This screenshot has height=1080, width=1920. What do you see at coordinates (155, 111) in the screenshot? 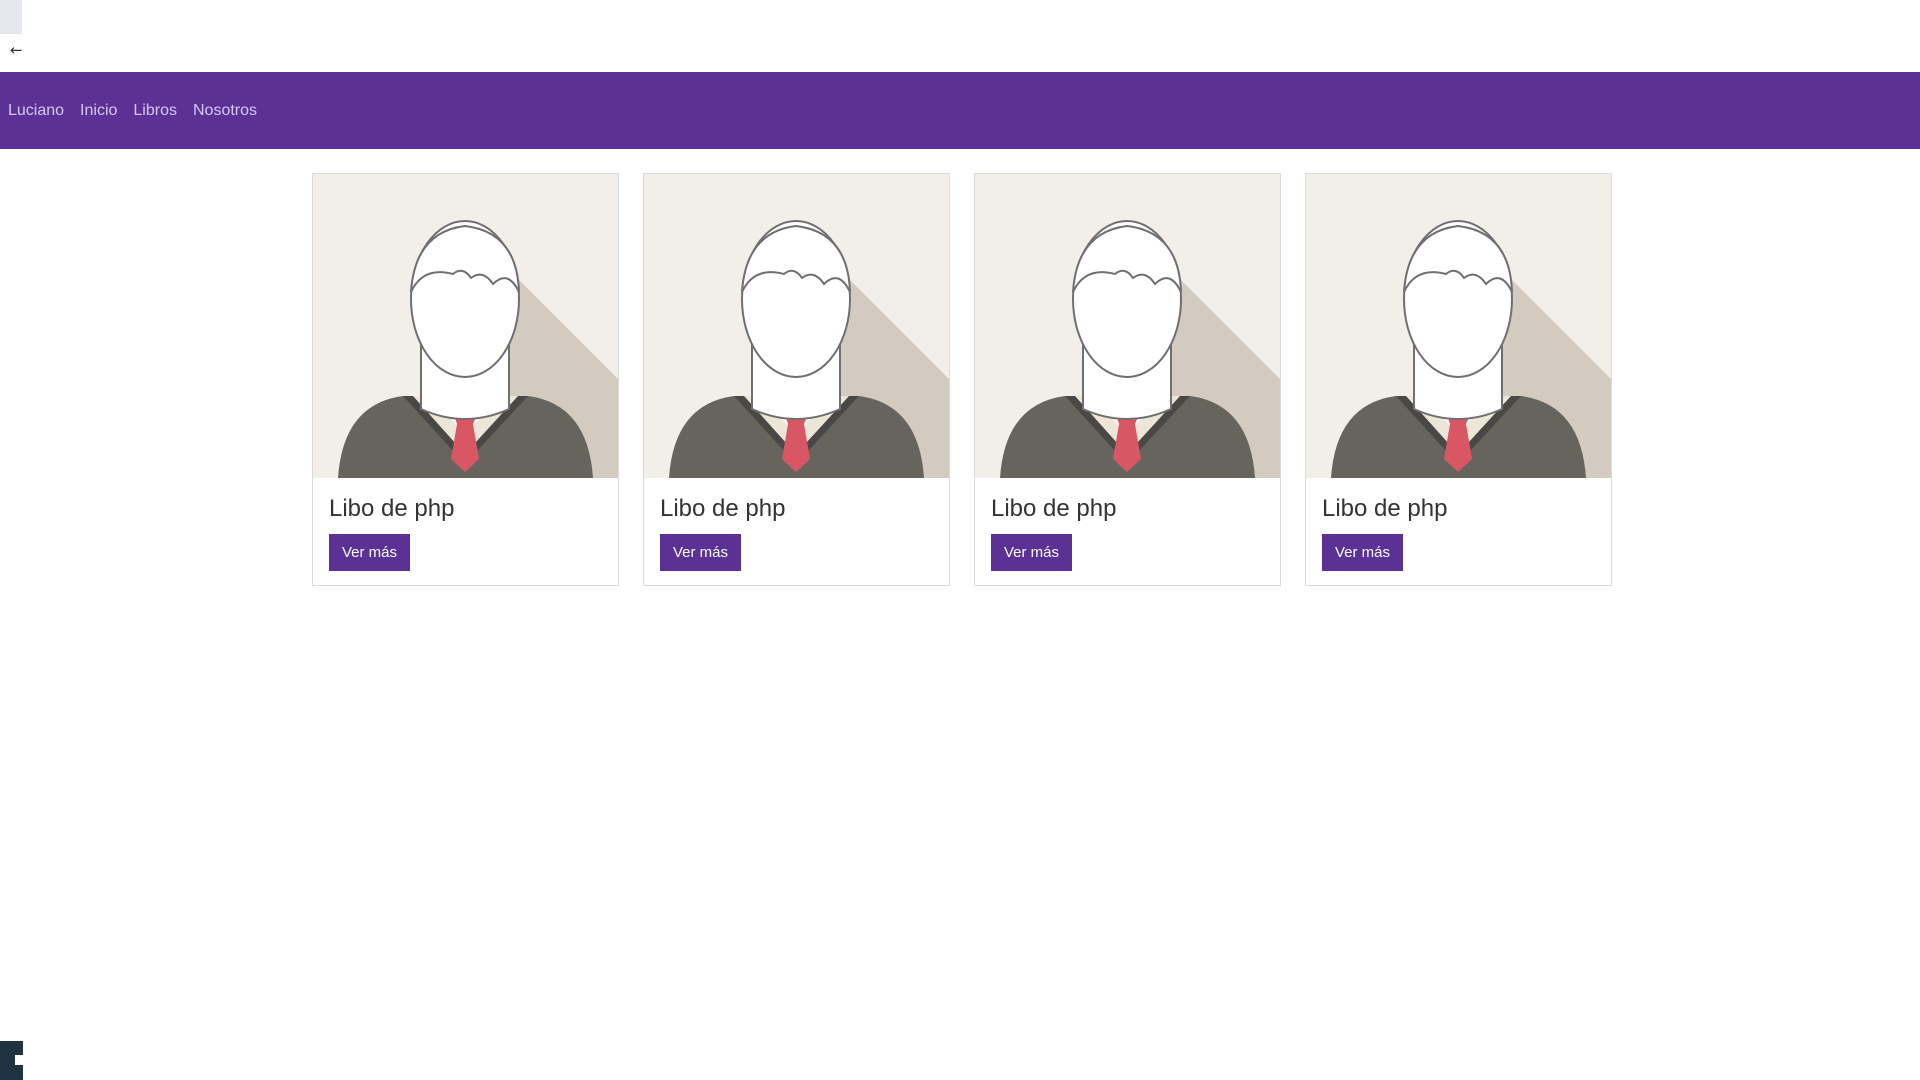
I see `nav-link-libros: Libros` at bounding box center [155, 111].